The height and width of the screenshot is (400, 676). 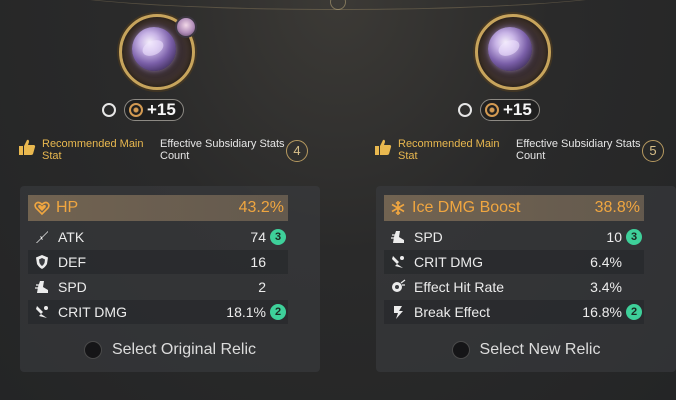 What do you see at coordinates (514, 262) in the screenshot?
I see `sub-stat-row: CRIT DMG 6.4%` at bounding box center [514, 262].